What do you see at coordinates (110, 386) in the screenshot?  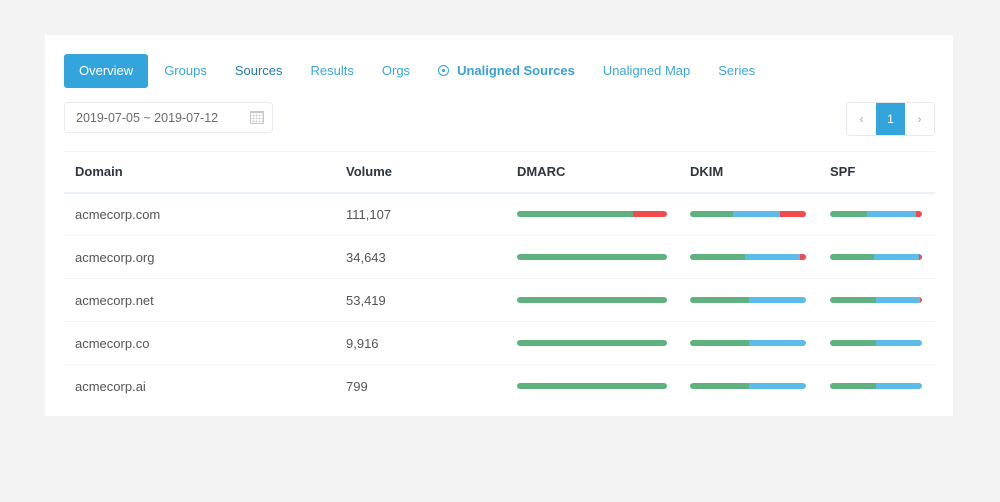 I see `domain-cell: acmecorp.ai` at bounding box center [110, 386].